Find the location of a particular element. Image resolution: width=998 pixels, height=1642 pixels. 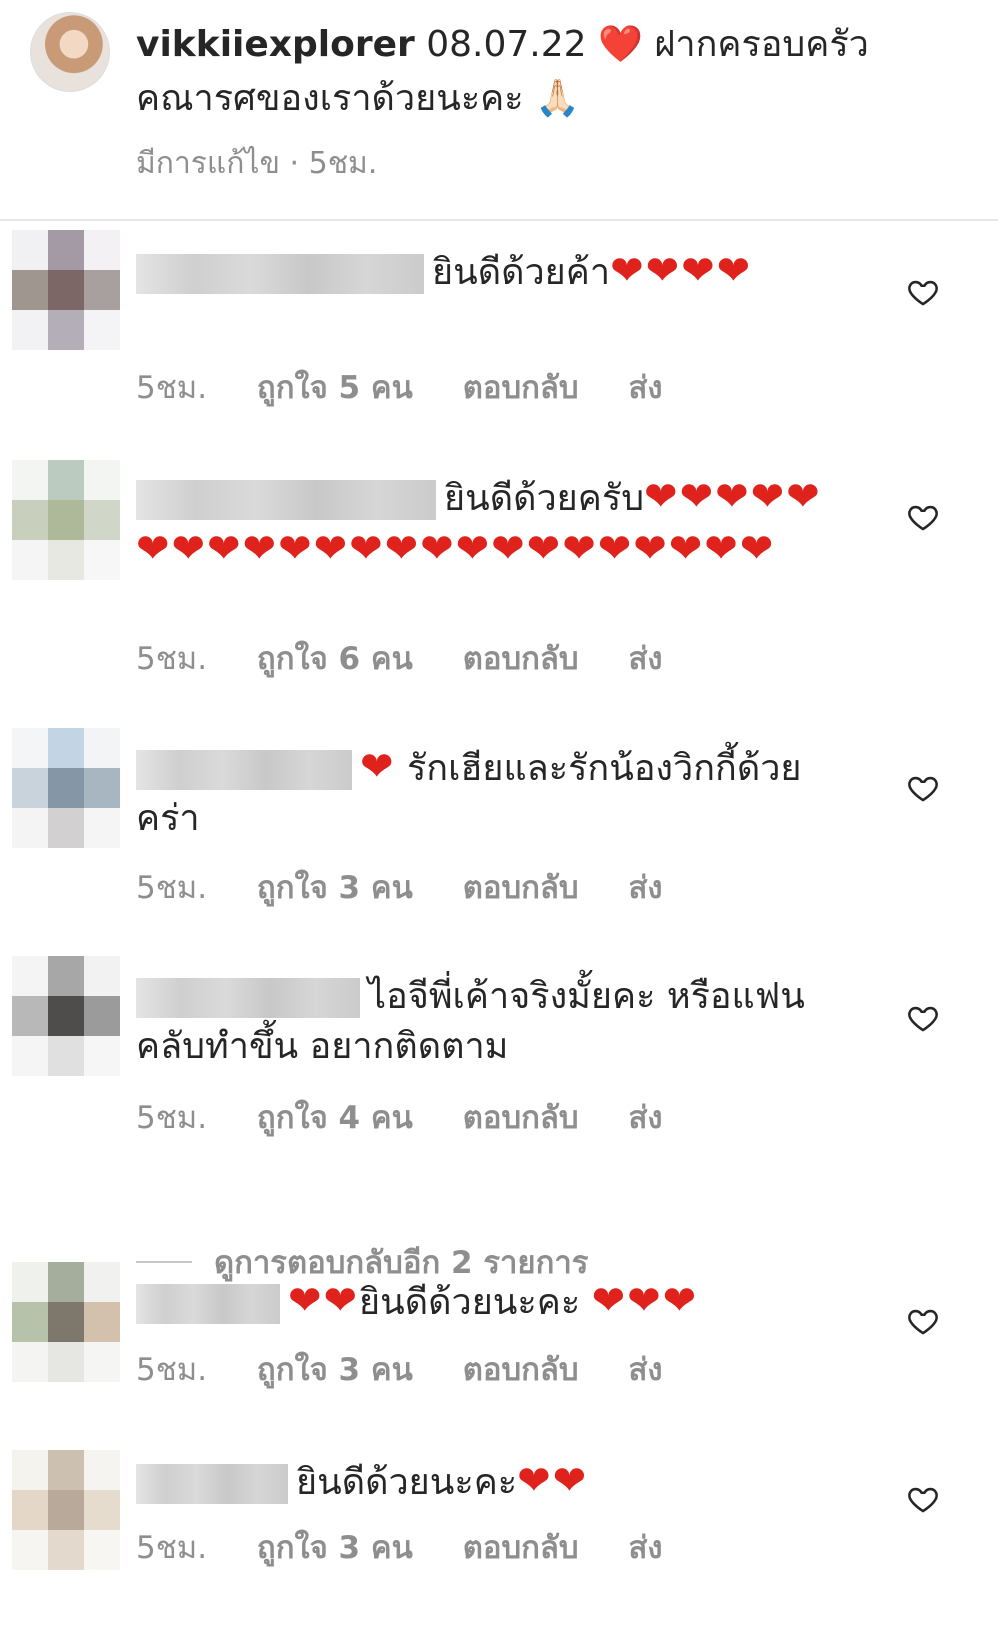

comment-text: ยินดีด้วยครับ is located at coordinates (544, 498).